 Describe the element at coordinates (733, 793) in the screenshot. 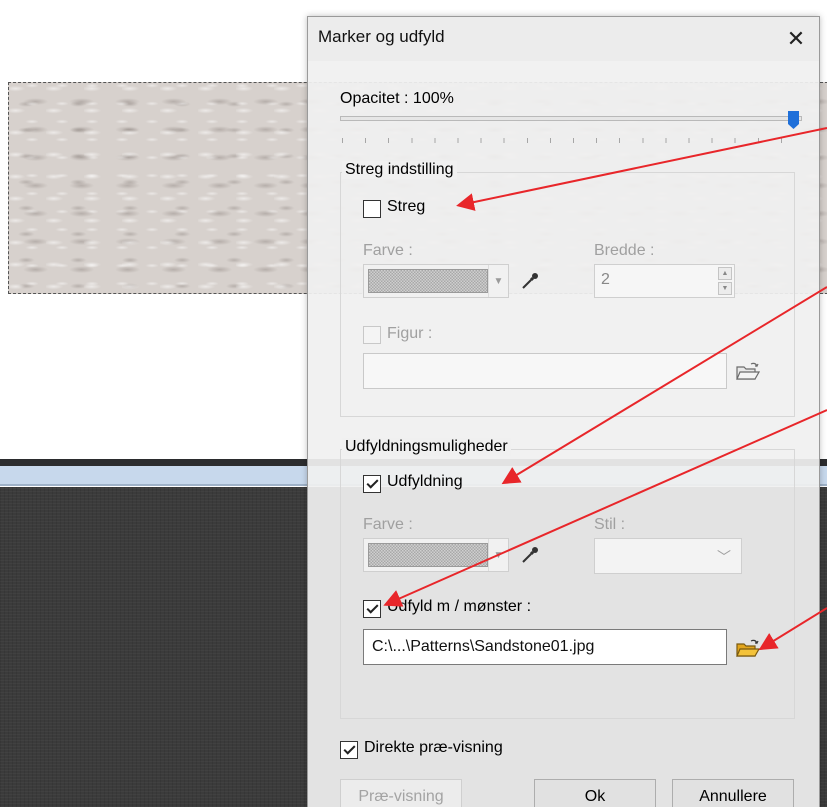

I see `cancel-button: Annullere` at that location.